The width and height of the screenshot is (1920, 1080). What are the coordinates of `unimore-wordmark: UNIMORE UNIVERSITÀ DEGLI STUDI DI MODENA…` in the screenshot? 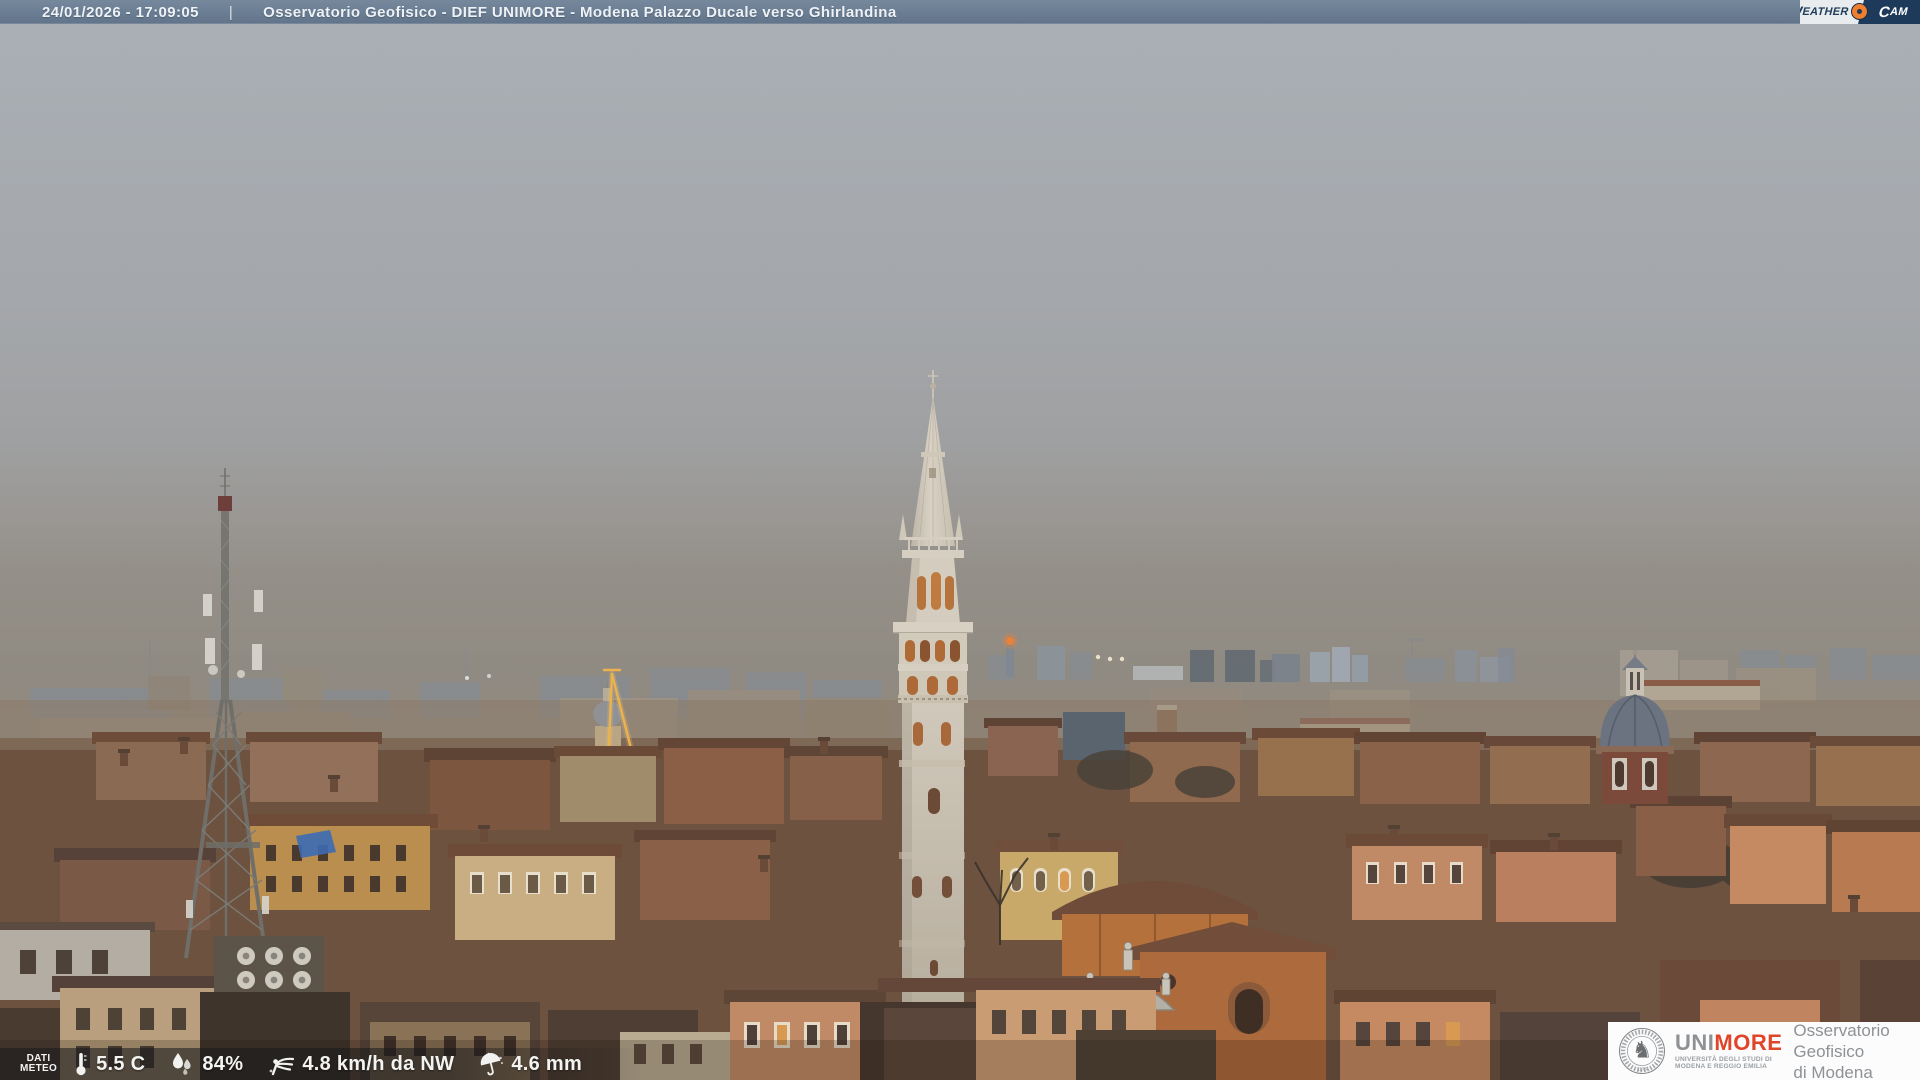 It's located at (1729, 1050).